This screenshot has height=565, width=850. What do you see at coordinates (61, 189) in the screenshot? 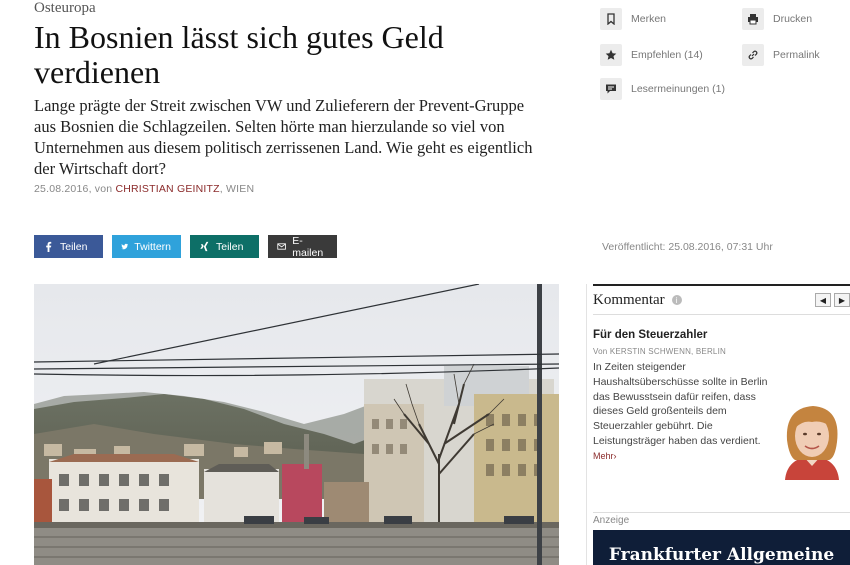
I see `article-date: 25.08.2016` at bounding box center [61, 189].